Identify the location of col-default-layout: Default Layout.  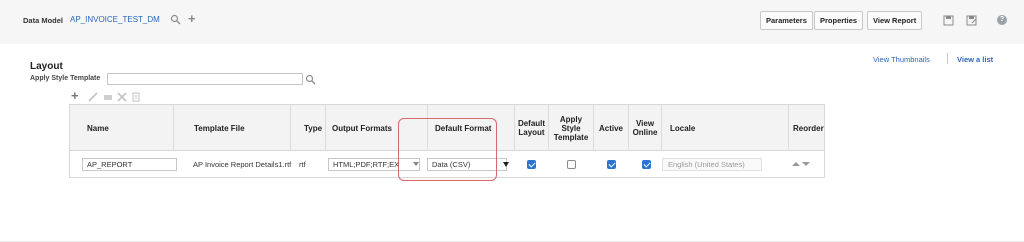
(531, 128).